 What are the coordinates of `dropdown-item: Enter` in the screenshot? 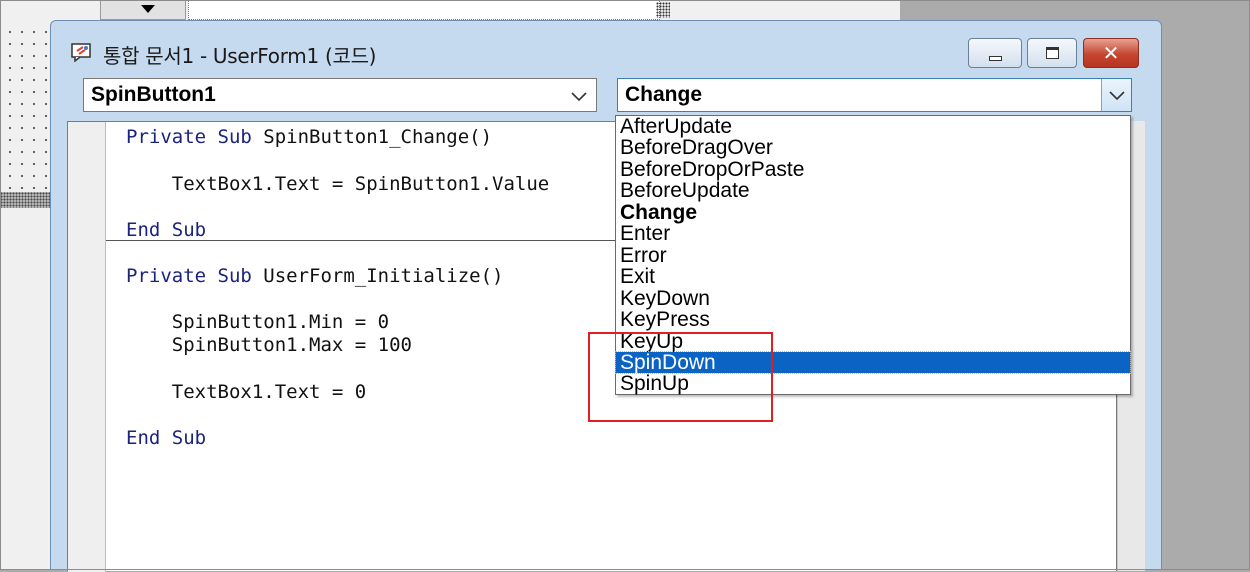 It's located at (873, 233).